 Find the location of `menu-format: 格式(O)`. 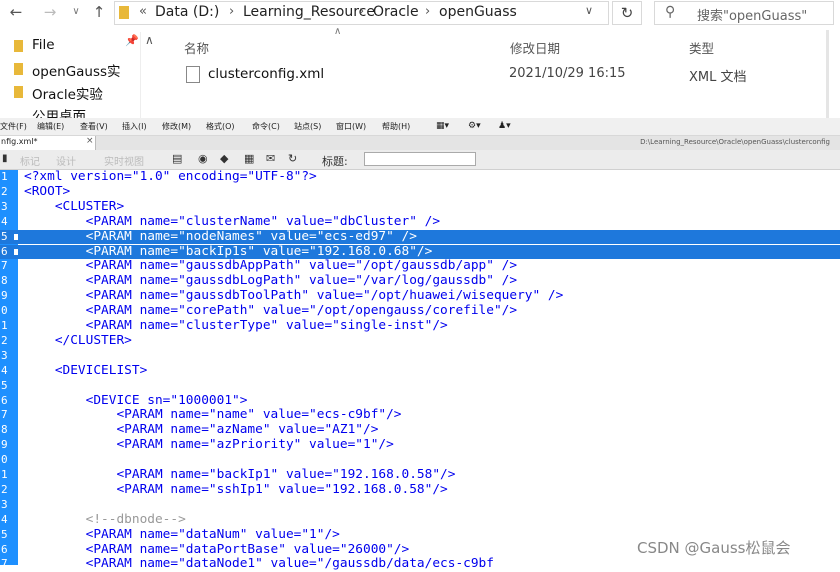

menu-format: 格式(O) is located at coordinates (220, 126).